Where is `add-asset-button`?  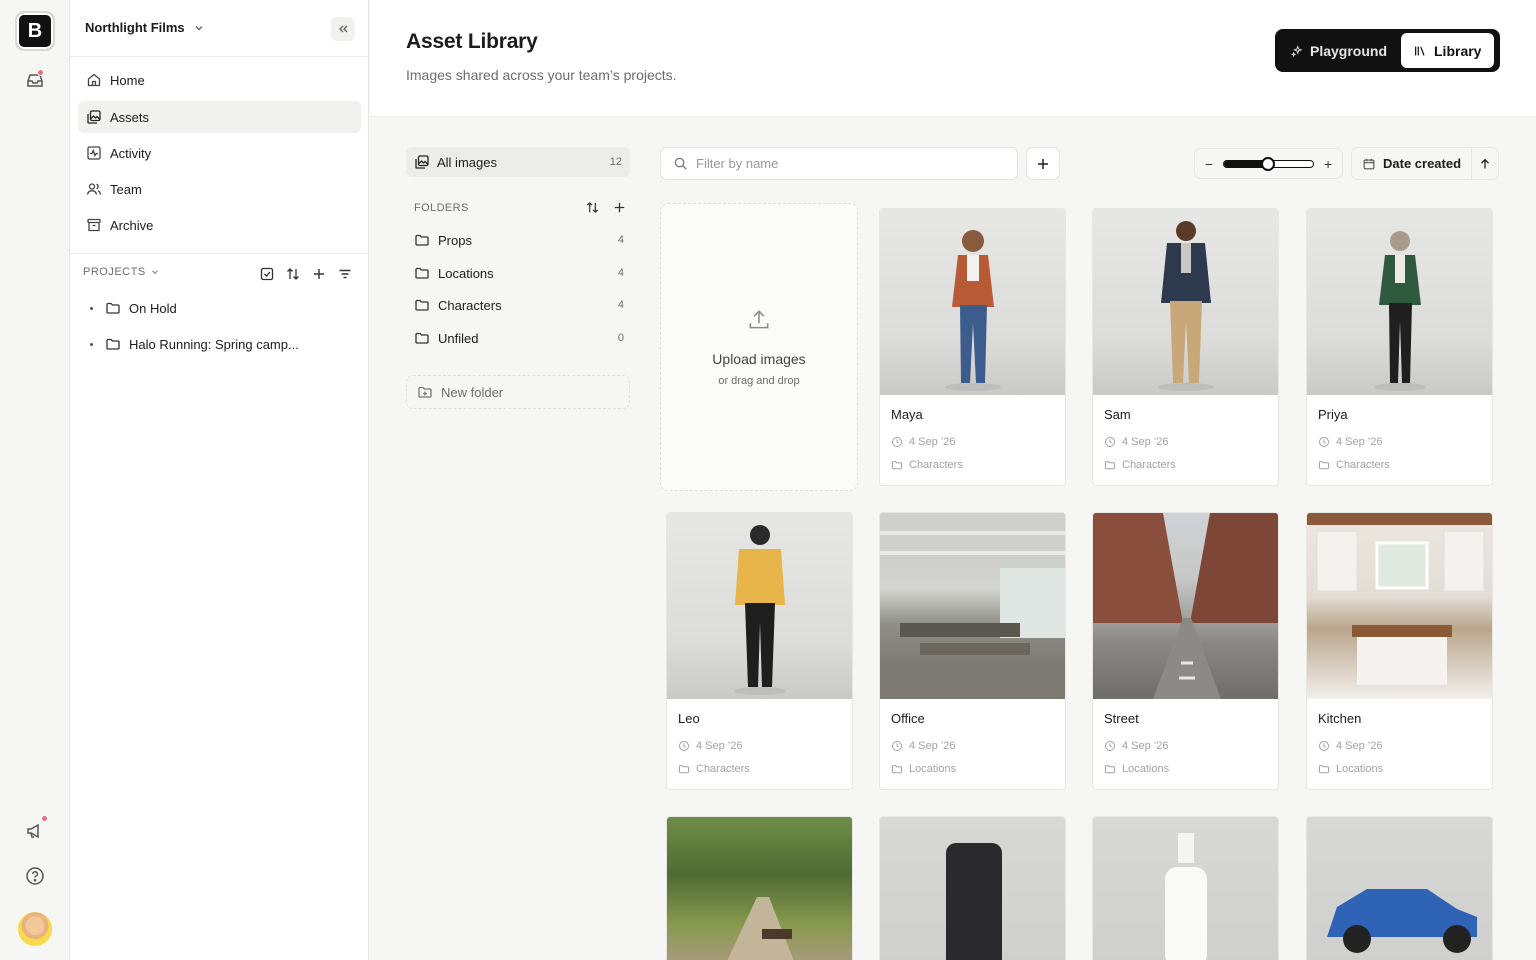 add-asset-button is located at coordinates (1043, 163).